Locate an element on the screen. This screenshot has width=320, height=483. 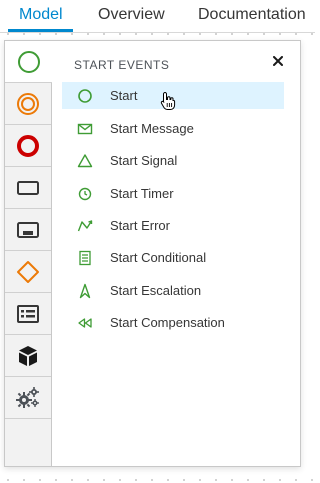
event-item-label: Start Error is located at coordinates (140, 225).